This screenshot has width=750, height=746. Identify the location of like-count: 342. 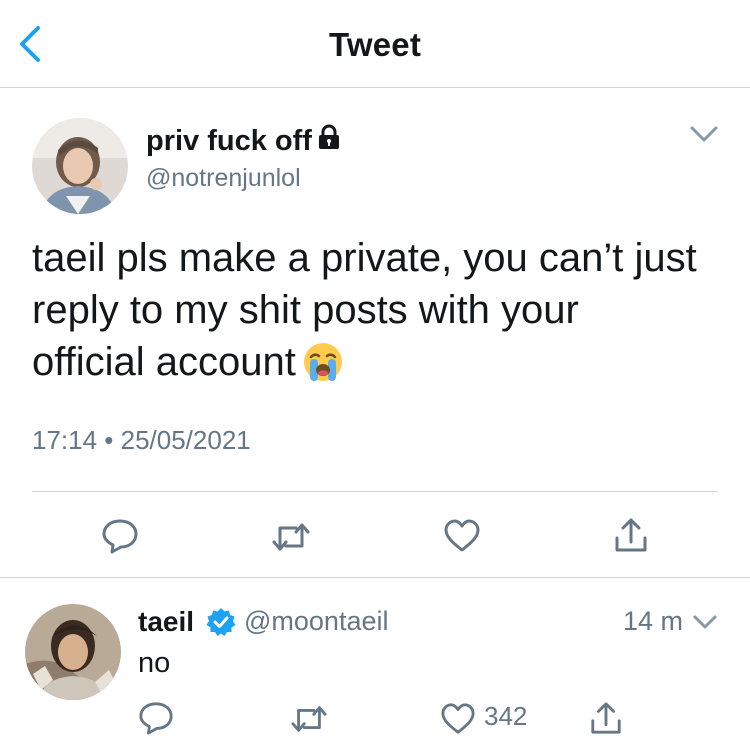
(506, 716).